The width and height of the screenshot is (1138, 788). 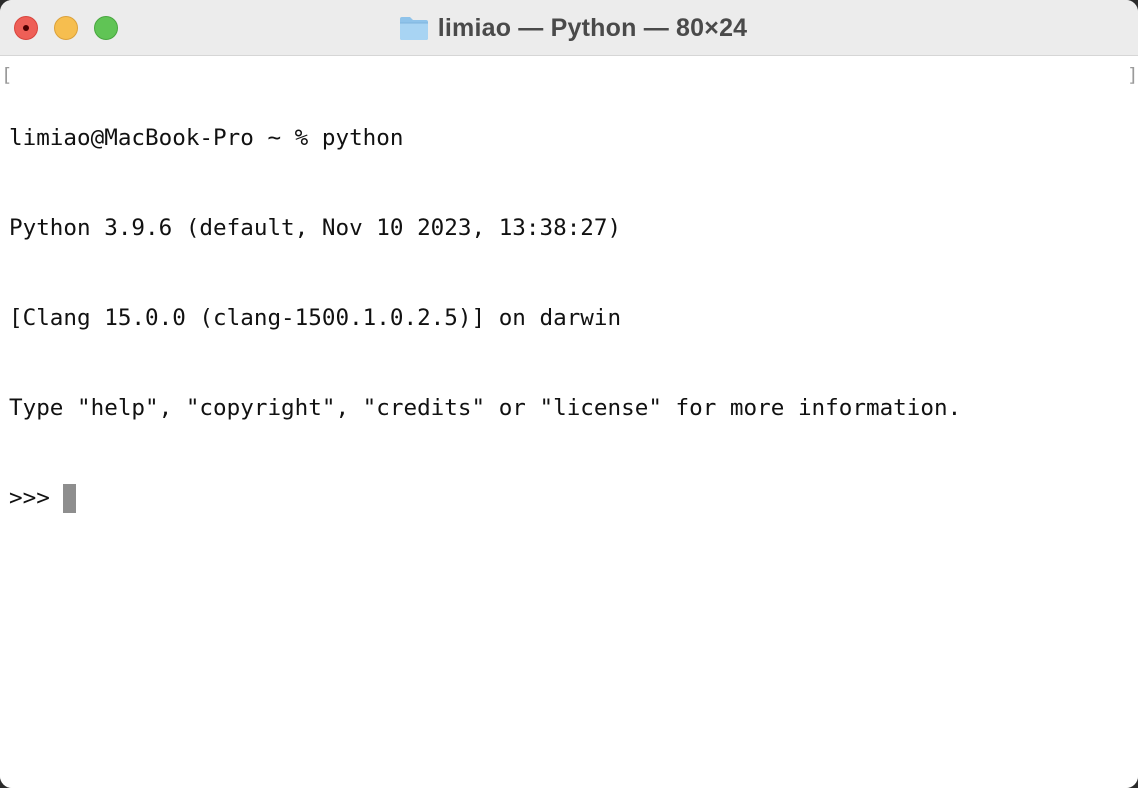 What do you see at coordinates (206, 138) in the screenshot?
I see `output-line: limiao@MacBook-Pro ~ % python` at bounding box center [206, 138].